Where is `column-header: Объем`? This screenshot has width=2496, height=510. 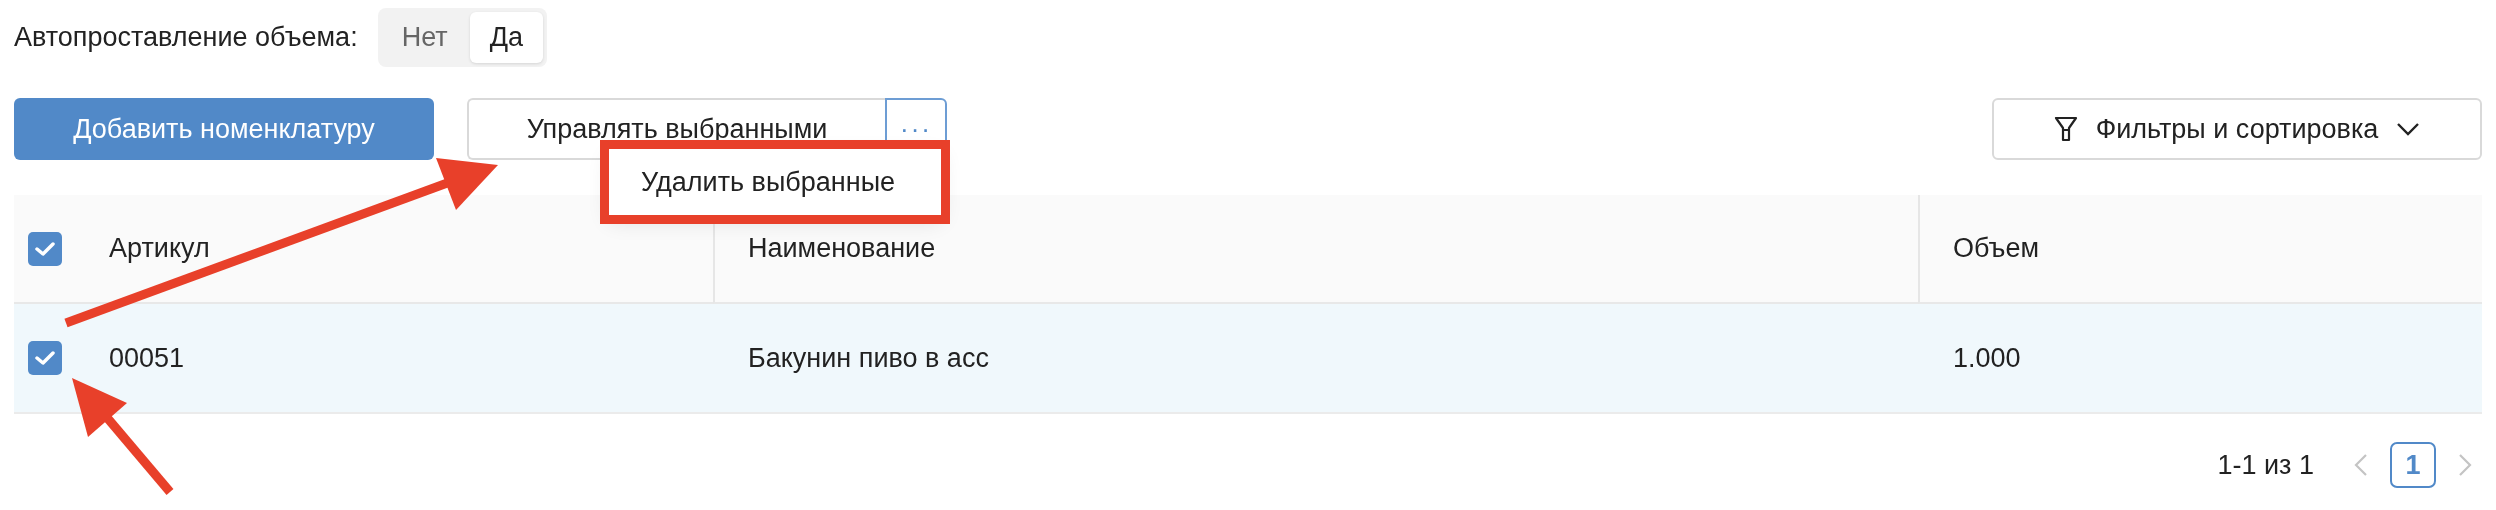
column-header: Объем is located at coordinates (1996, 248).